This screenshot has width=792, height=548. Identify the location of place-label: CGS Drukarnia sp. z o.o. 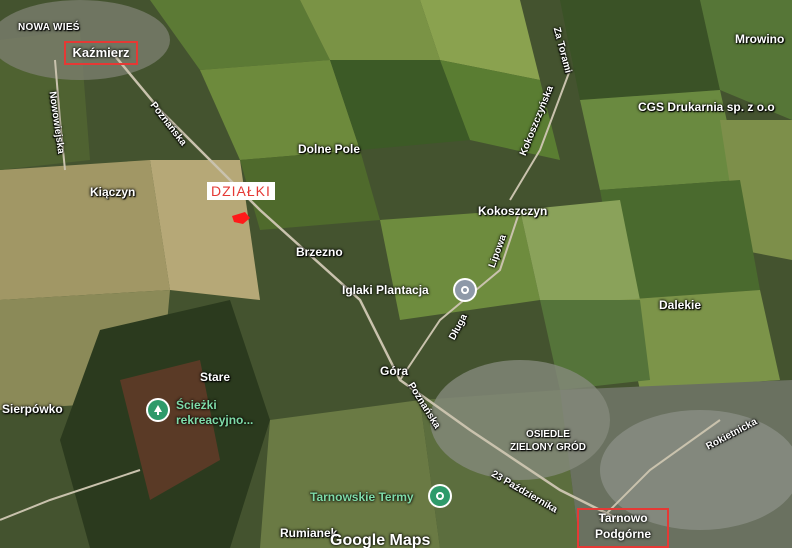
(706, 107).